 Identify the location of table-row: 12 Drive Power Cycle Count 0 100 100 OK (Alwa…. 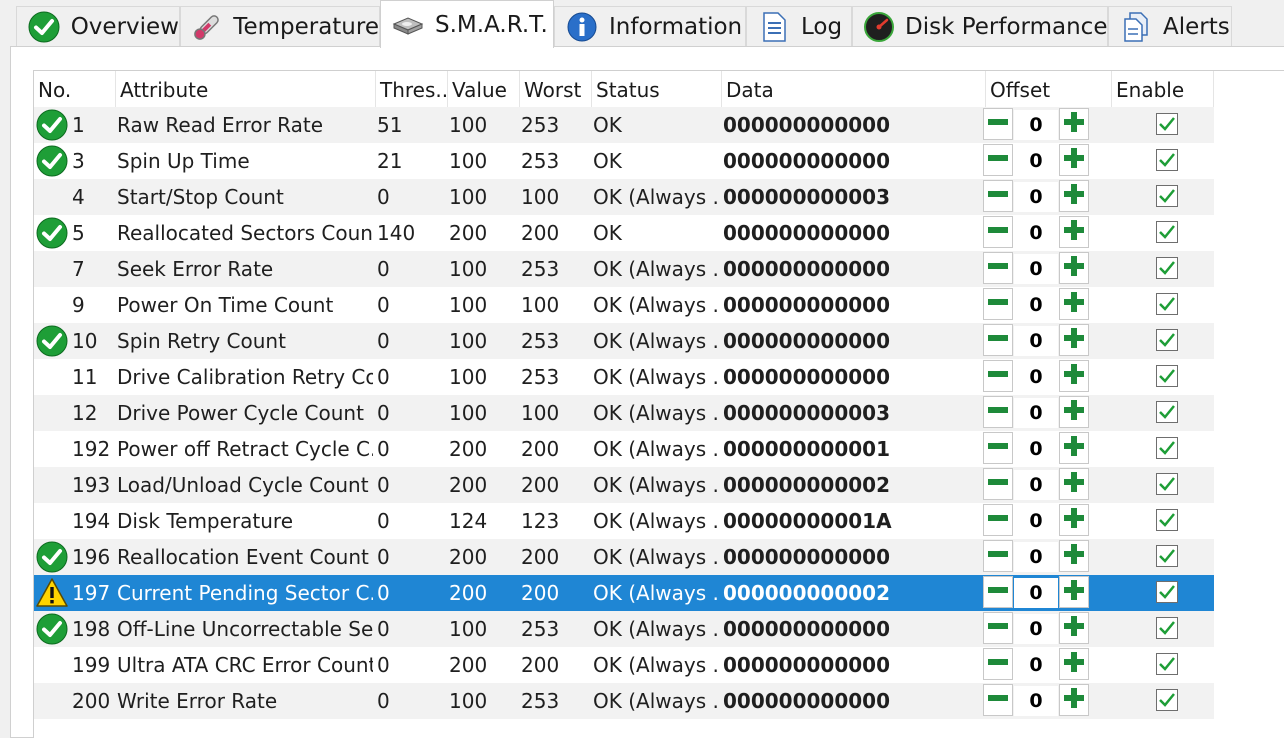
(624, 413).